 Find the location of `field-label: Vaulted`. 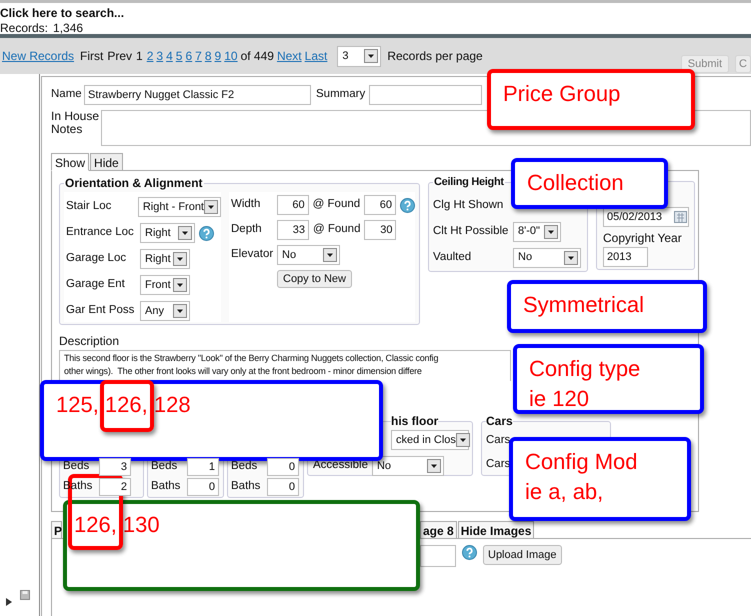

field-label: Vaulted is located at coordinates (452, 257).